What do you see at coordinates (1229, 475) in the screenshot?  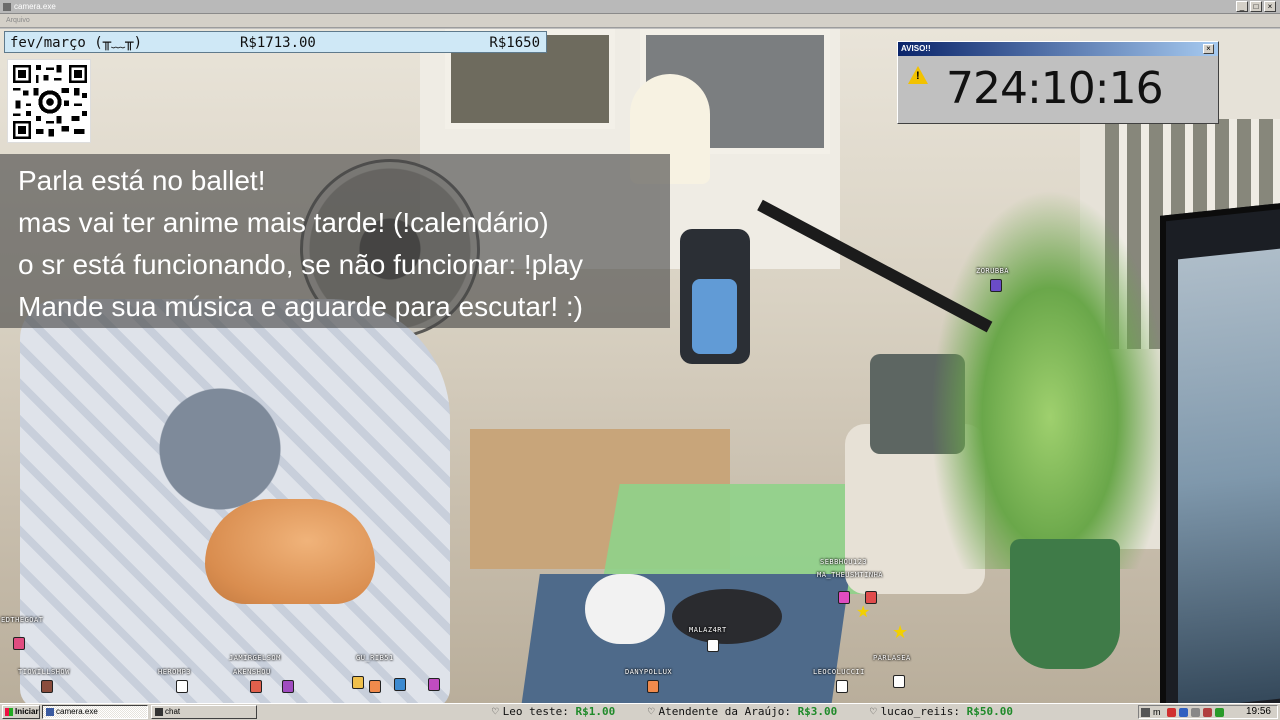 I see `monitor-screen` at bounding box center [1229, 475].